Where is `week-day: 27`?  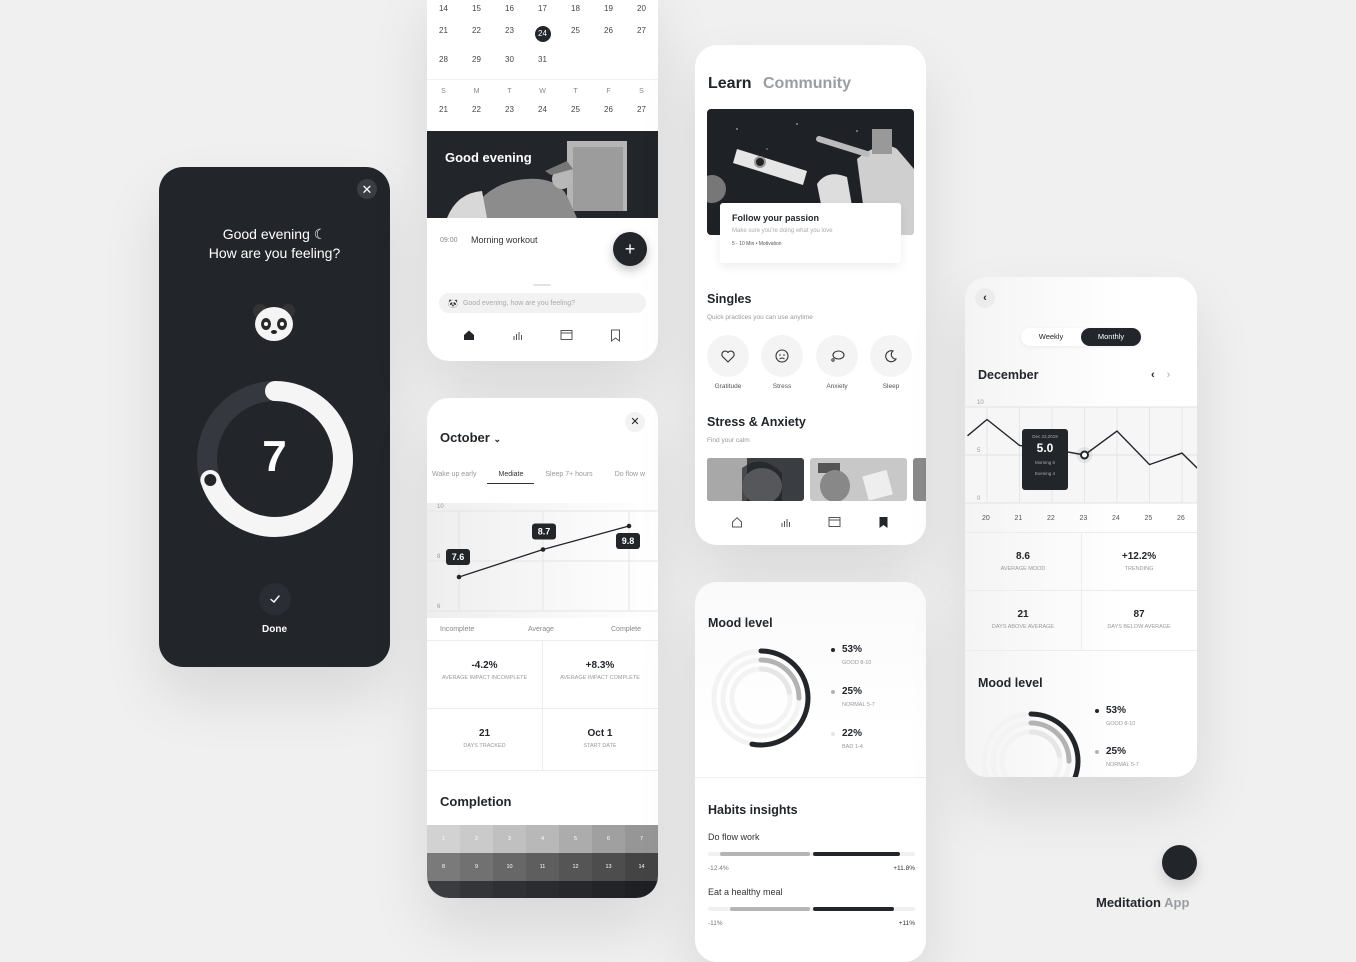 week-day: 27 is located at coordinates (641, 111).